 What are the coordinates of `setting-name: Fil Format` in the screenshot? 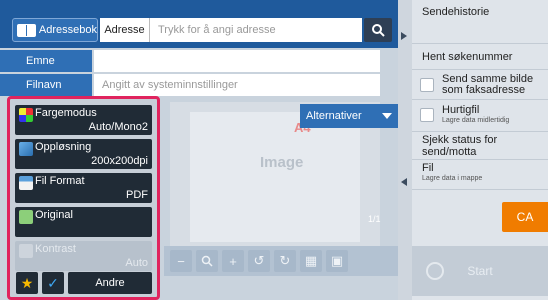 It's located at (60, 181).